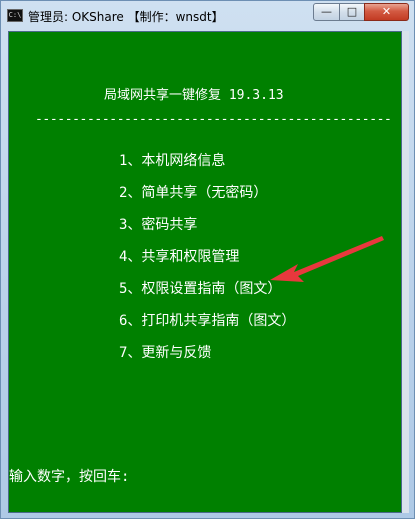 Image resolution: width=415 pixels, height=519 pixels. Describe the element at coordinates (158, 225) in the screenshot. I see `menu-item-password-share: 3、密码共享` at that location.